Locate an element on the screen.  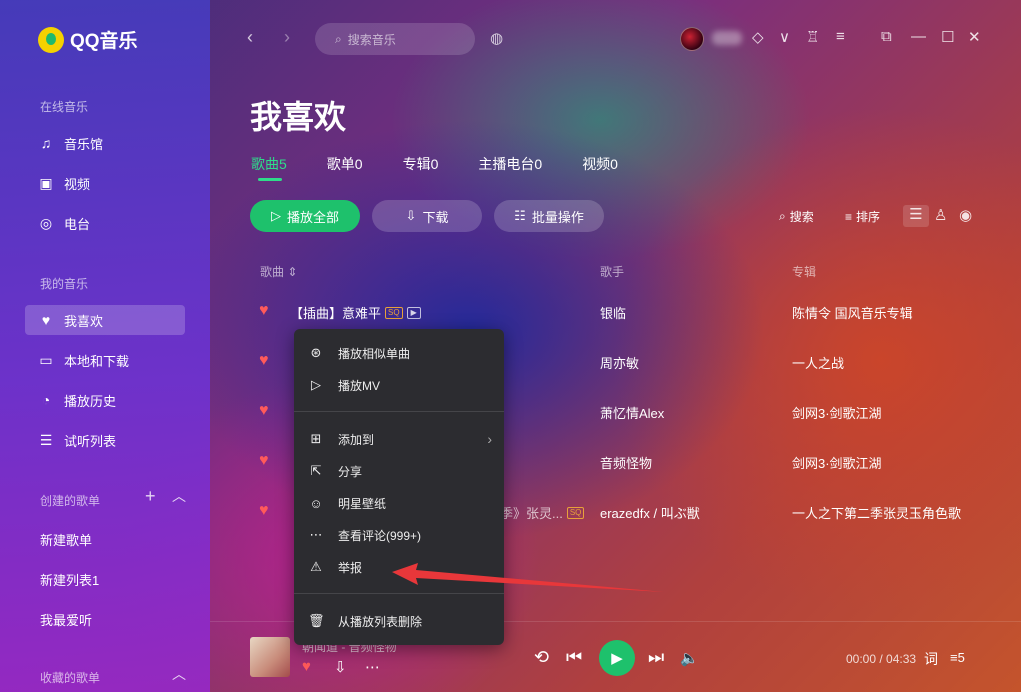
annotation-arrow-shape is located at coordinates (528, 577).